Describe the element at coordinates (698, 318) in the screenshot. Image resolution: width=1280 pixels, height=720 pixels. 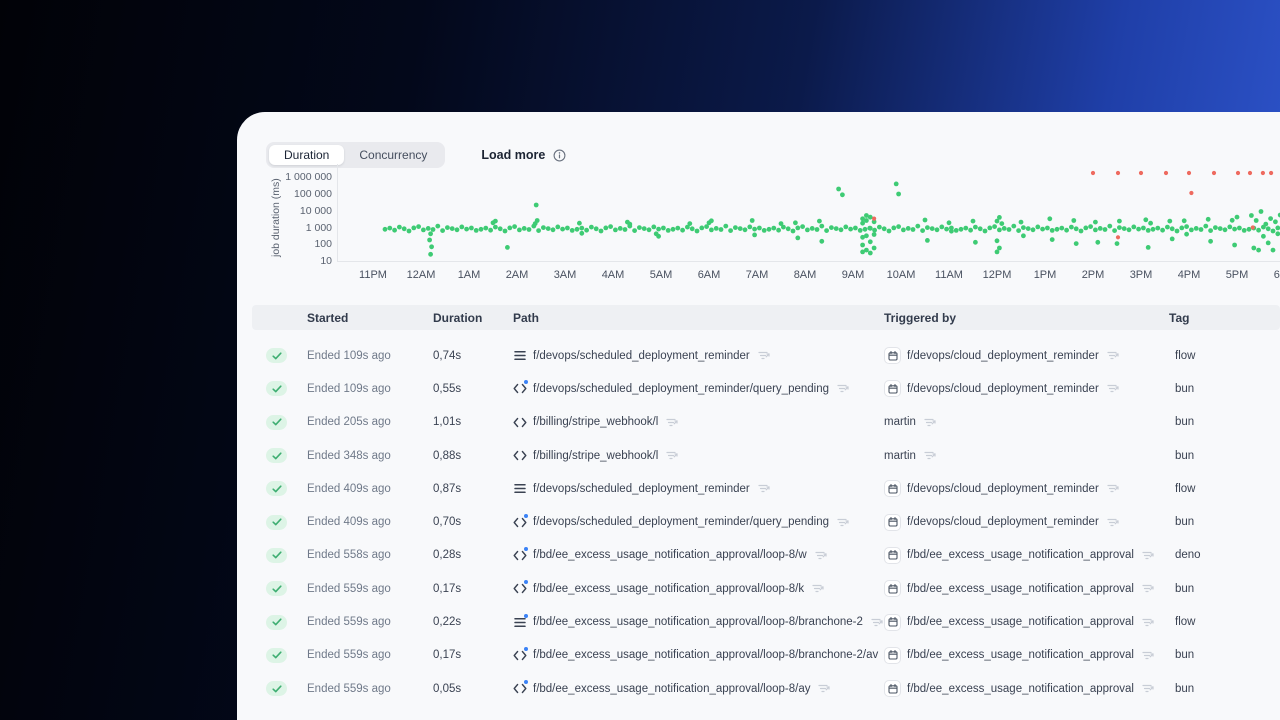
I see `col-path: Path` at that location.